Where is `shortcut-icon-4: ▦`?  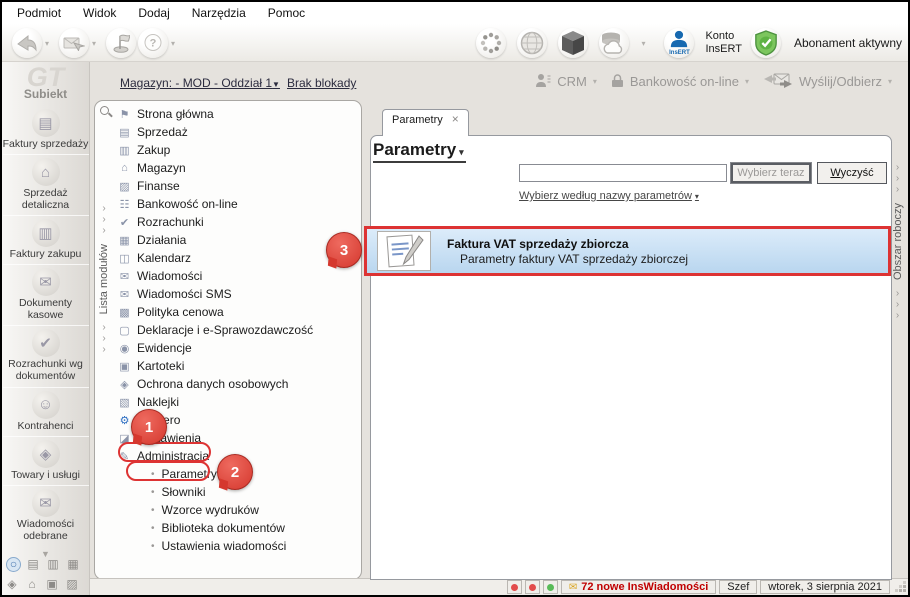 shortcut-icon-4: ▦ is located at coordinates (73, 564).